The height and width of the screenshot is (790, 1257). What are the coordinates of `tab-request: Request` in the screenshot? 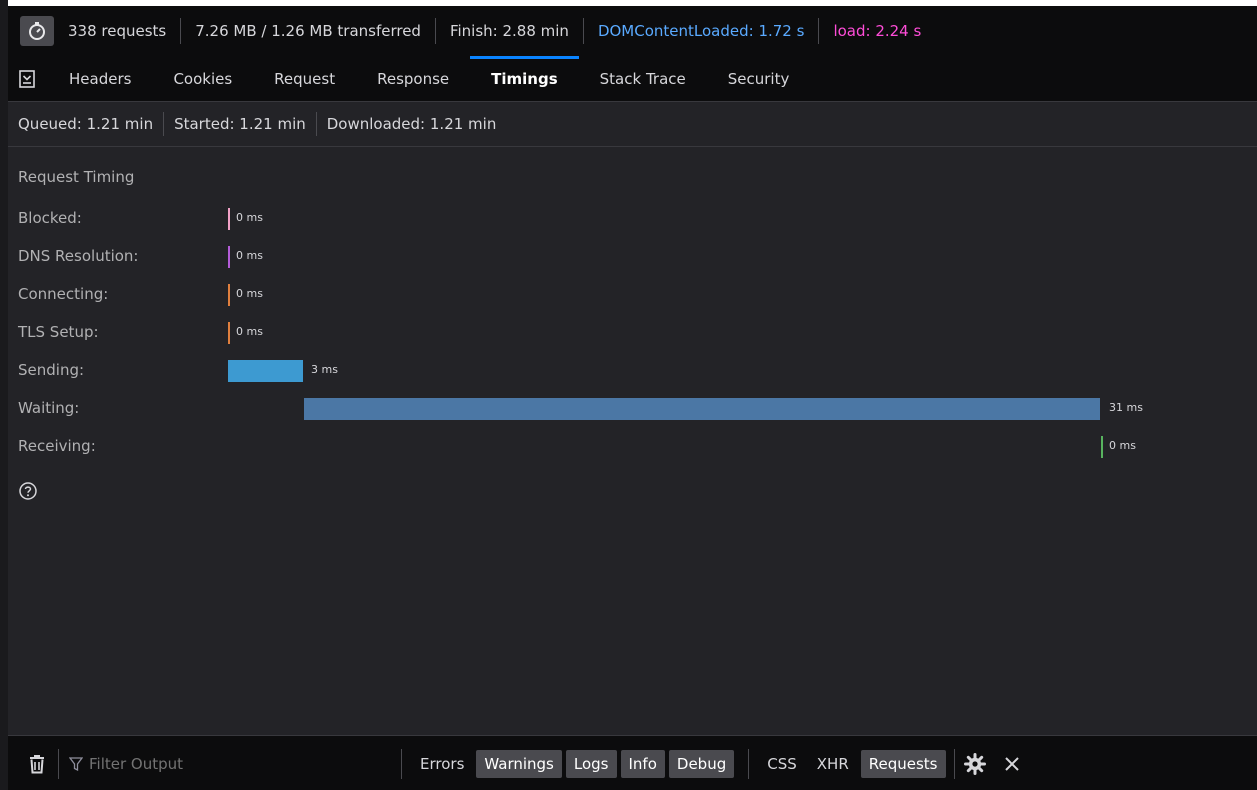 It's located at (304, 78).